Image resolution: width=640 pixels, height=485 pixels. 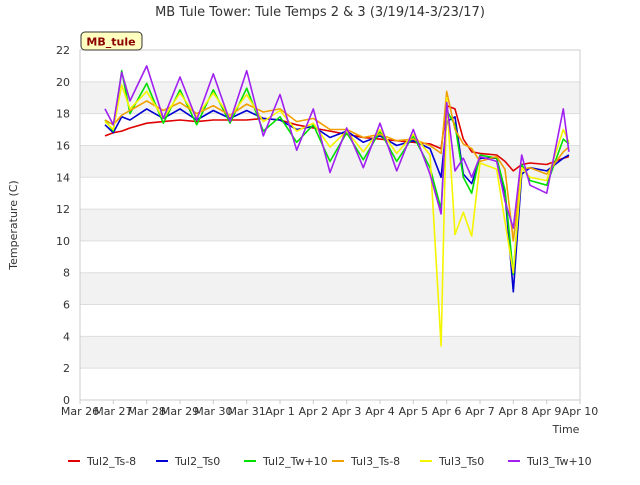 What do you see at coordinates (375, 461) in the screenshot?
I see `legend-label: Tul3_Ts-8` at bounding box center [375, 461].